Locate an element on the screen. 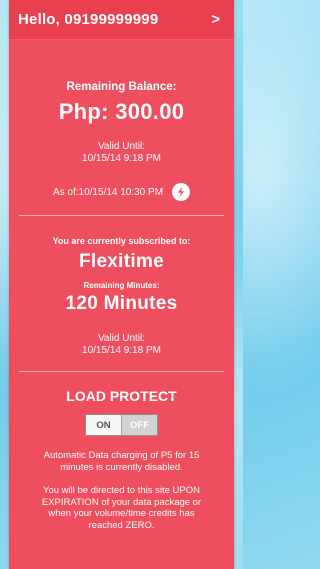  account-header: Hello, 09199999999 > is located at coordinates (121, 20).